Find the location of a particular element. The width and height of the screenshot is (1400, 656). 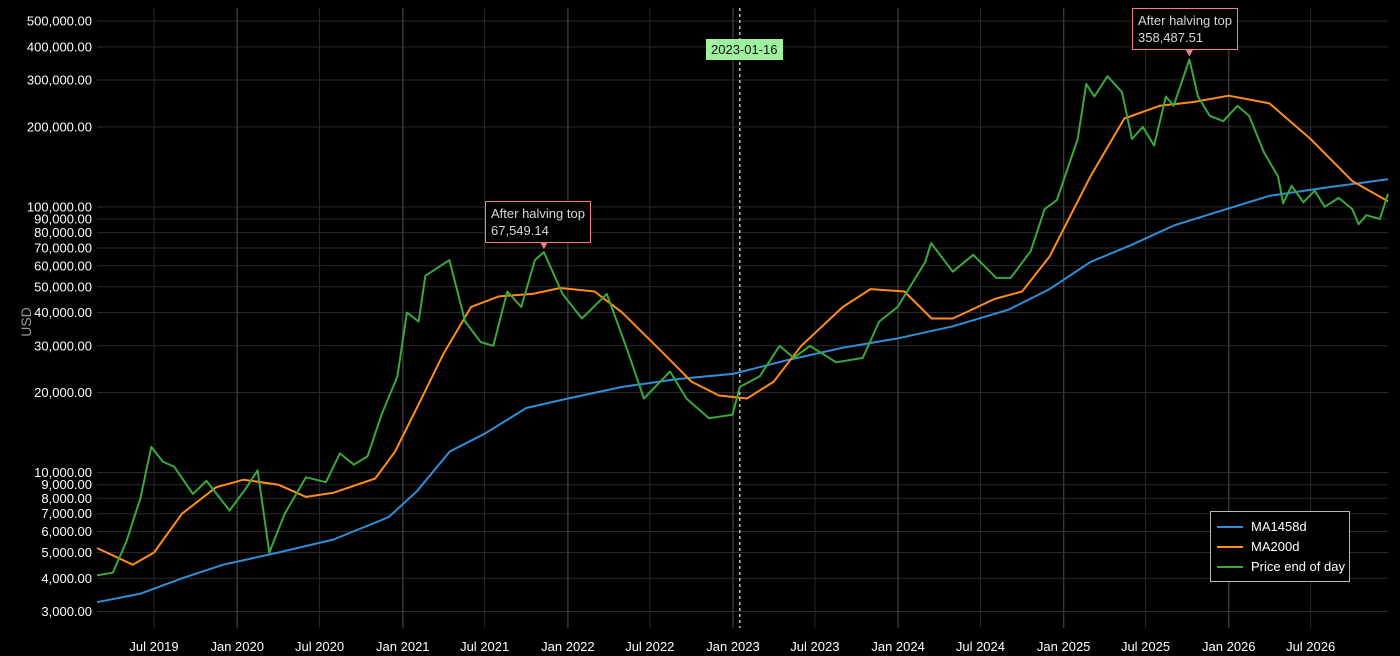

legend-label-ma1458d: MA1458d is located at coordinates (1279, 526).